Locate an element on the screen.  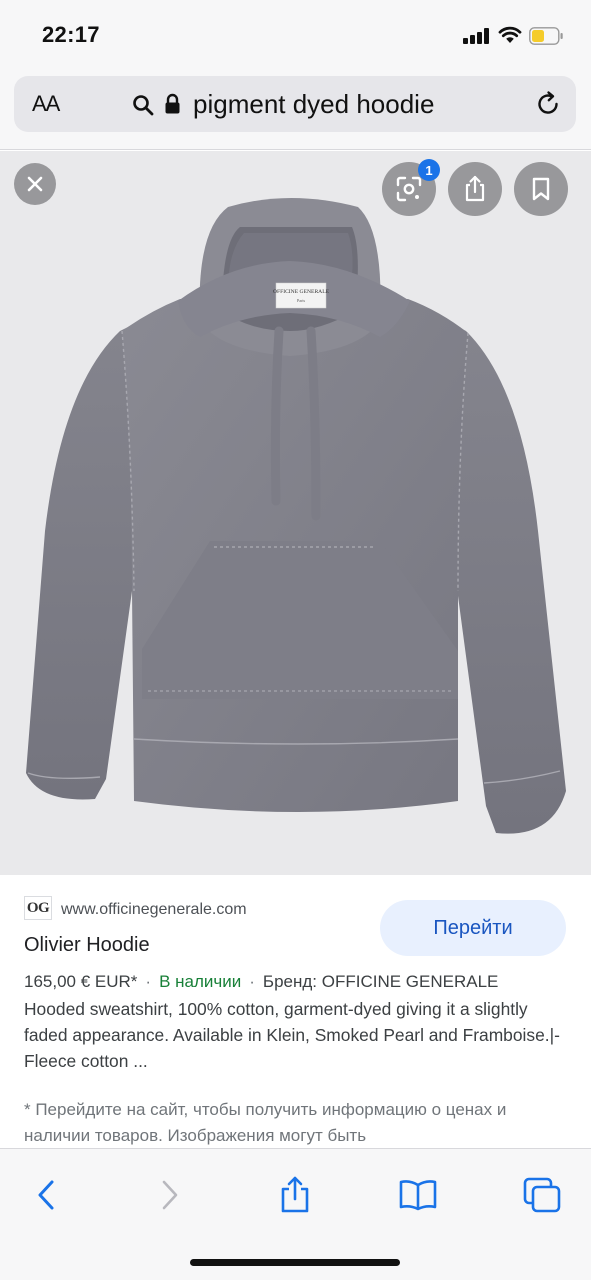
close-icon is located at coordinates (35, 184).